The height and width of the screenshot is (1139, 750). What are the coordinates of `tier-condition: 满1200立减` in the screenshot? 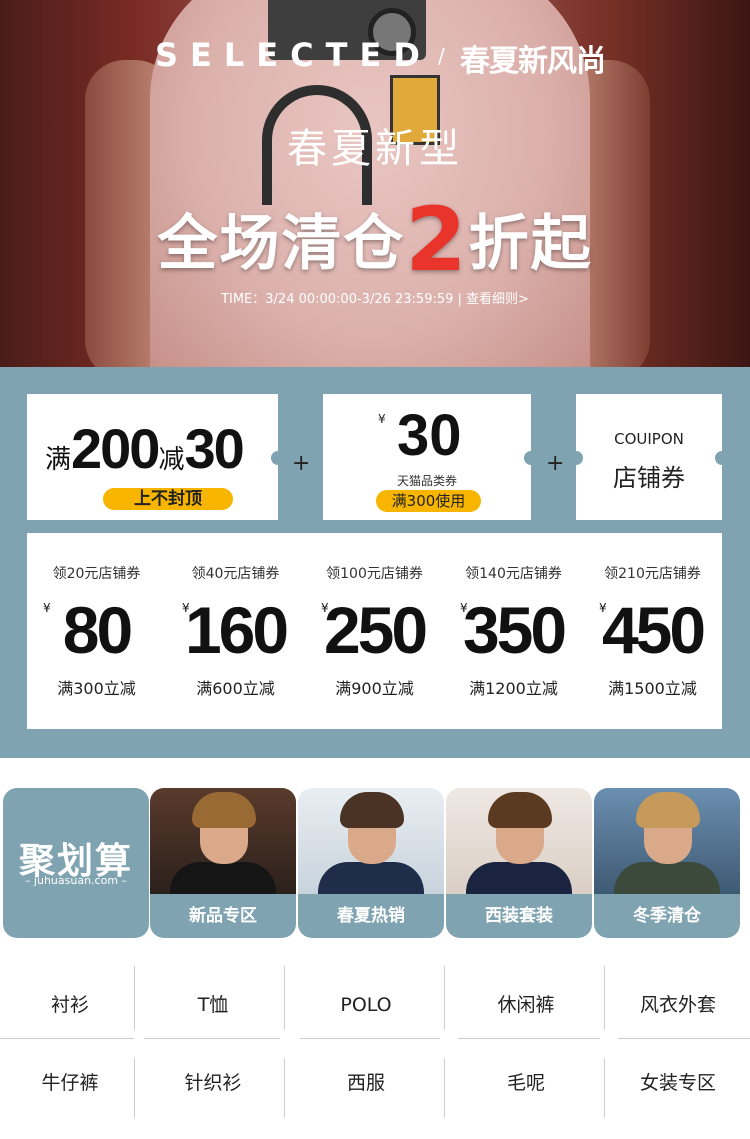 It's located at (513, 688).